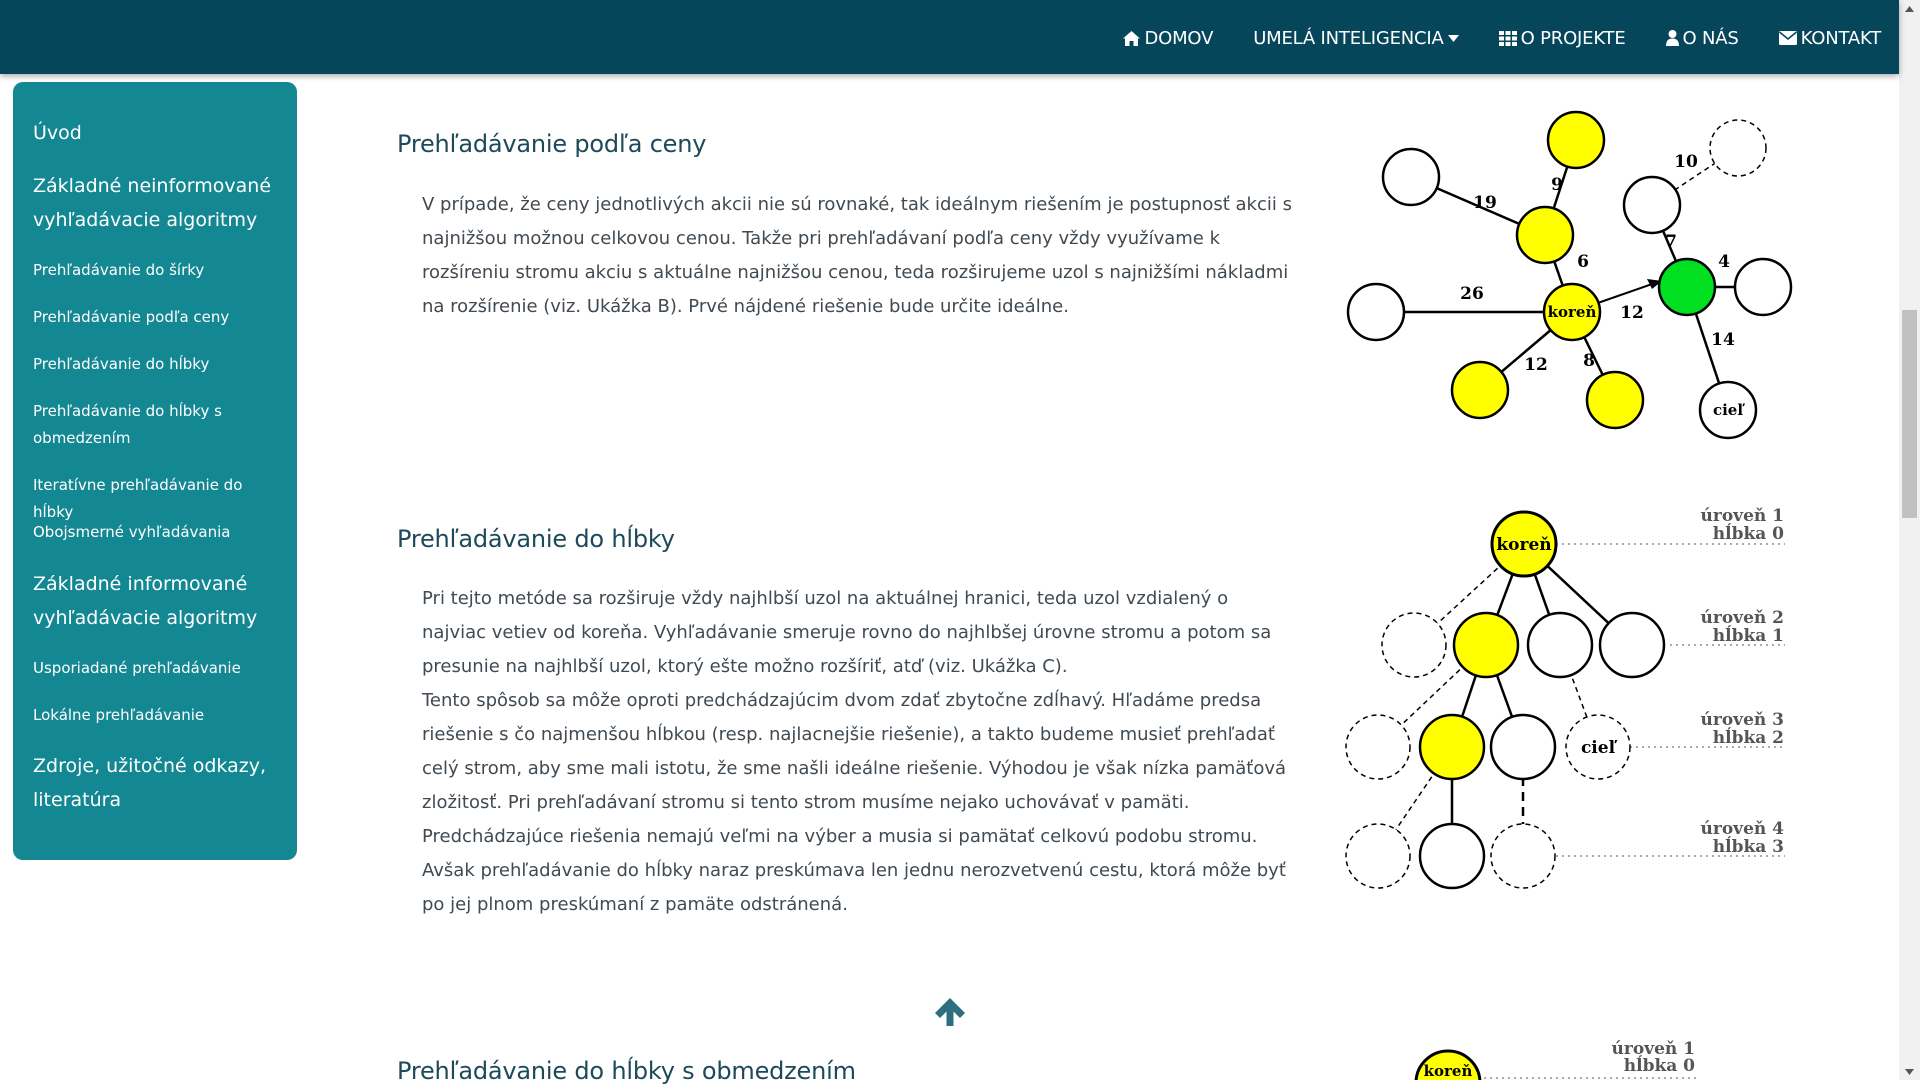  Describe the element at coordinates (158, 783) in the screenshot. I see `sidebar-item-sources: Zdroje, užitočné odkazy, literatúra` at that location.